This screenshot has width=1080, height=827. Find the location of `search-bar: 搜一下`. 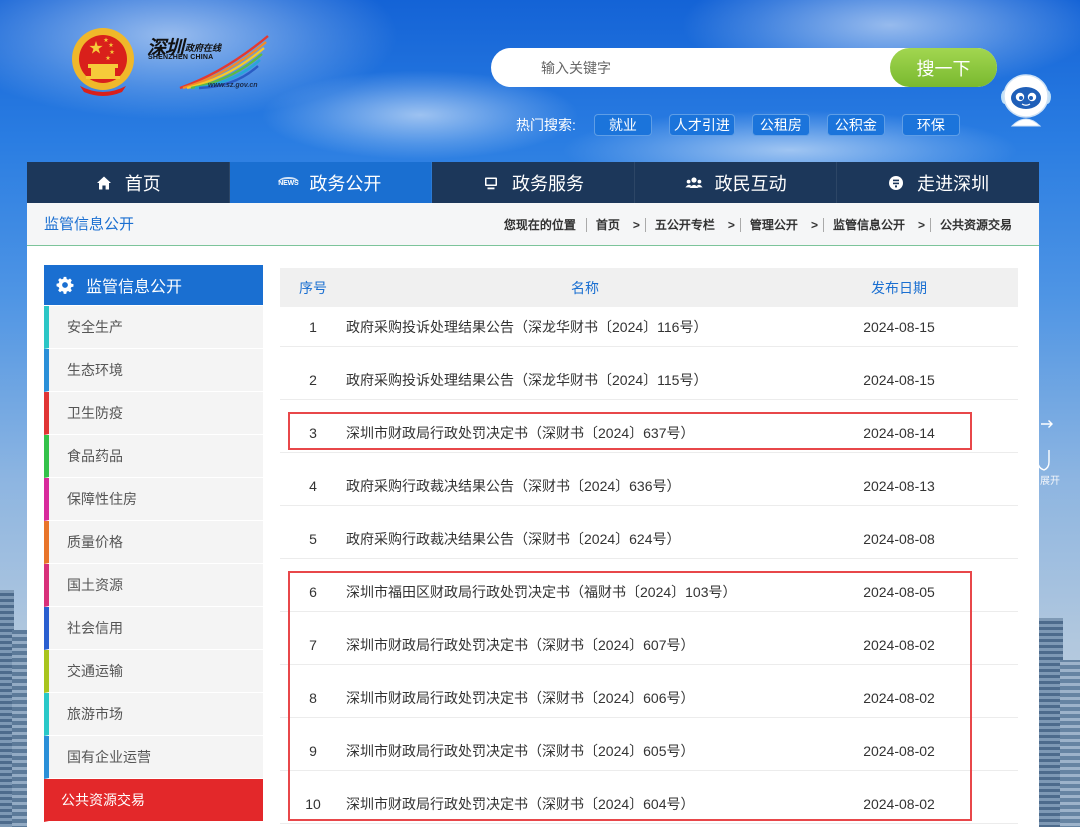

search-bar: 搜一下 is located at coordinates (744, 67).